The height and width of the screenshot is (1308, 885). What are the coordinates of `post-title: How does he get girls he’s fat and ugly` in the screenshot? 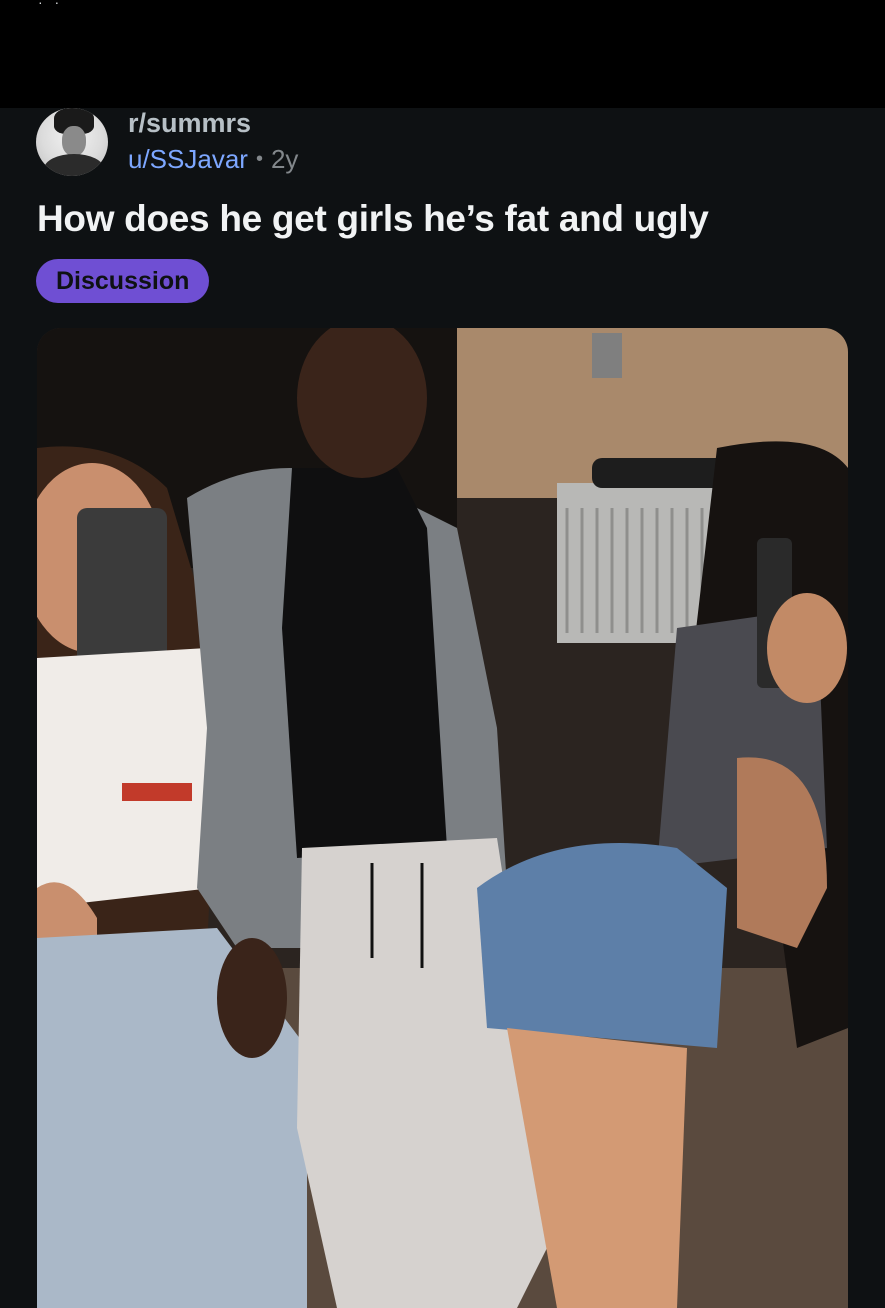 It's located at (447, 219).